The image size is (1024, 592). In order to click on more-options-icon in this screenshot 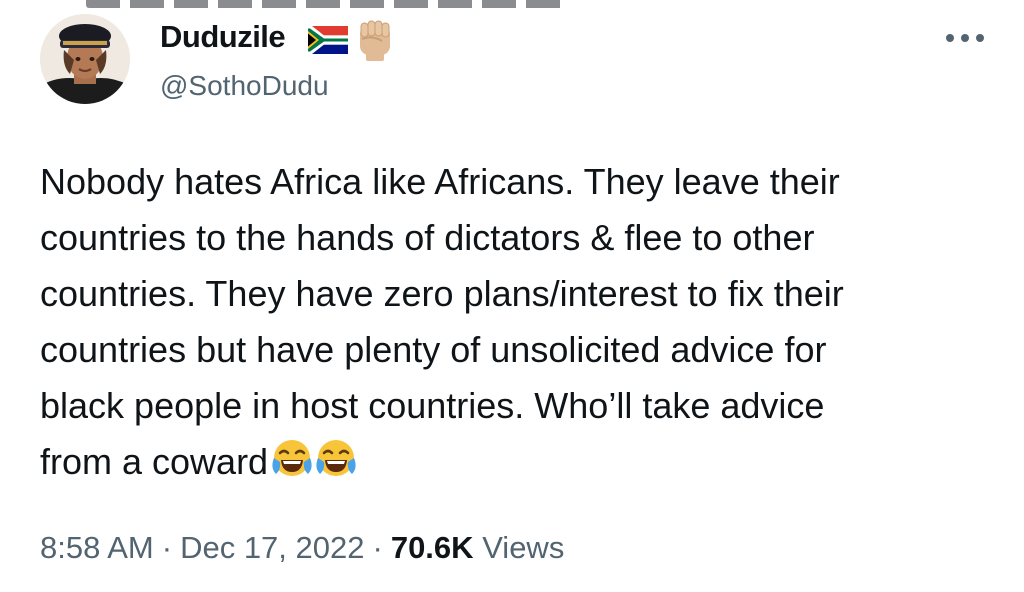, I will do `click(965, 38)`.